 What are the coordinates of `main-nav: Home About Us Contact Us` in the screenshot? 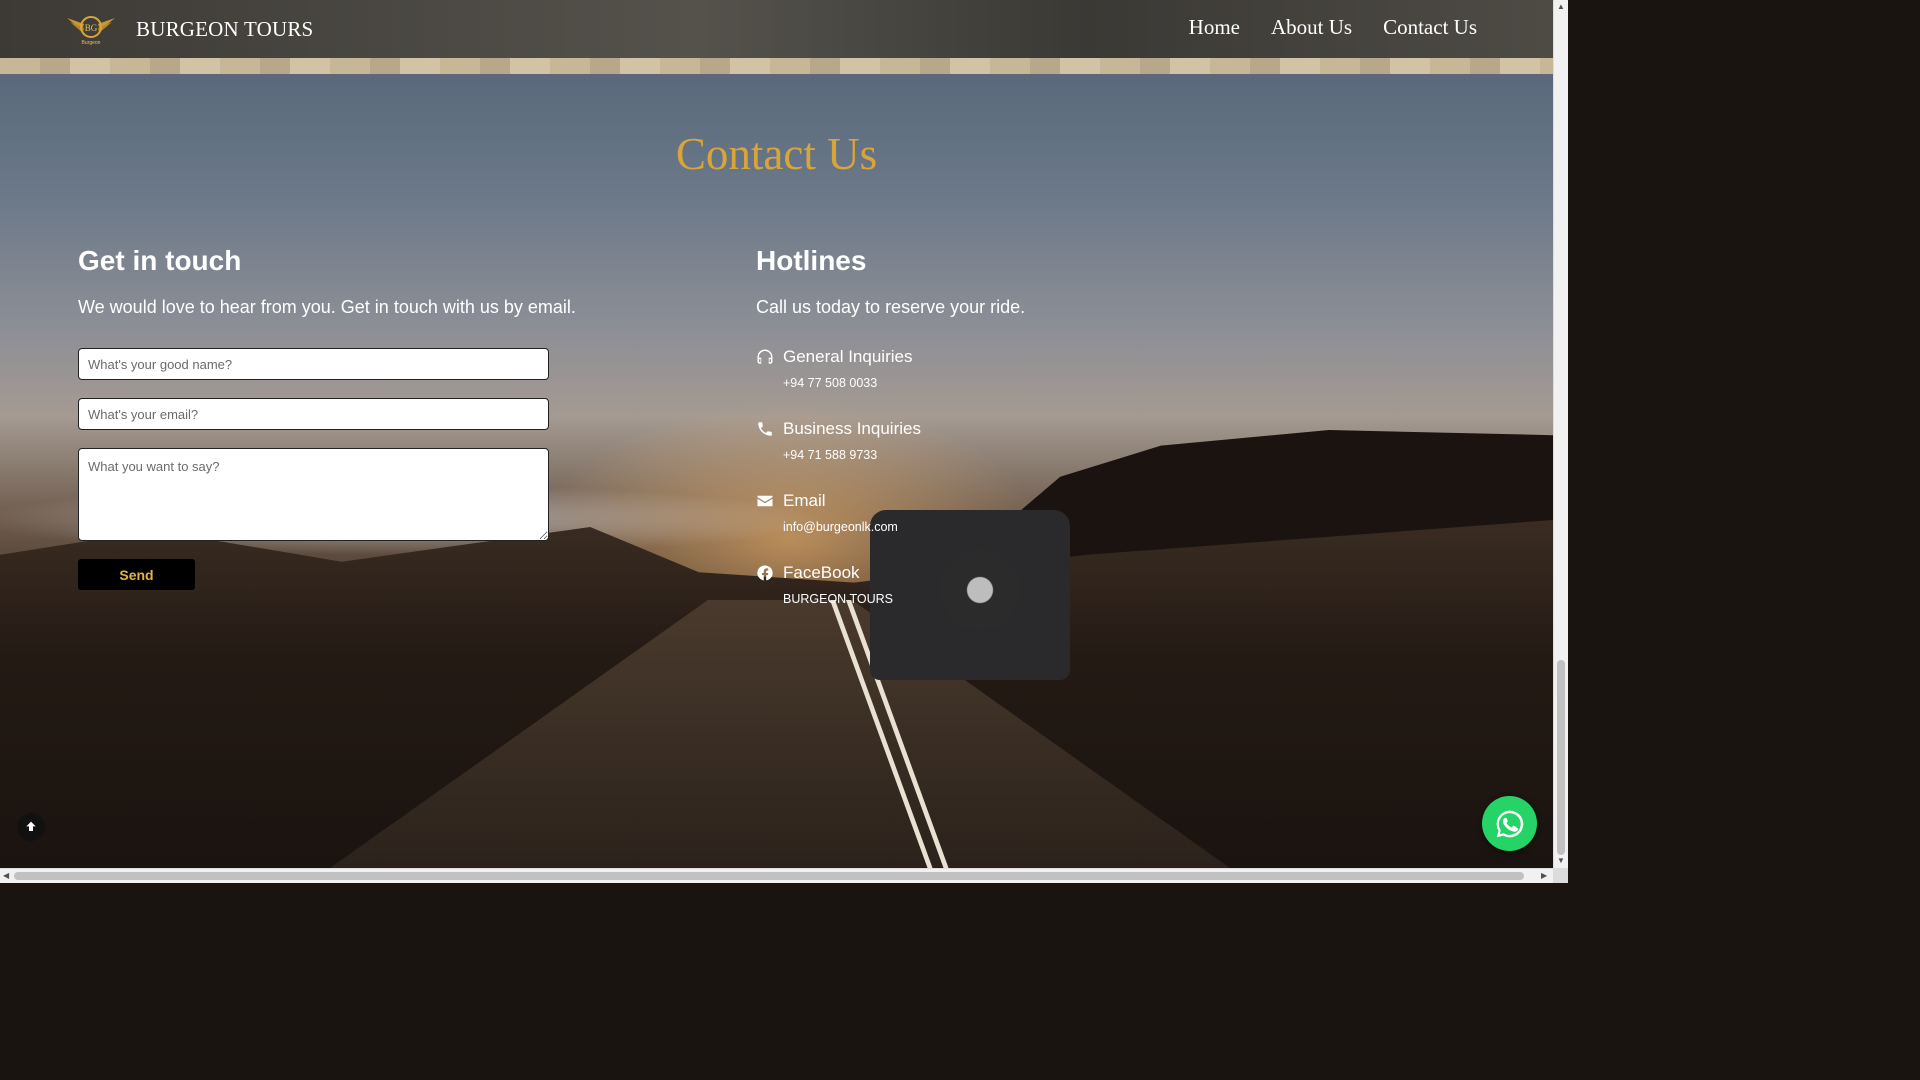 It's located at (1333, 27).